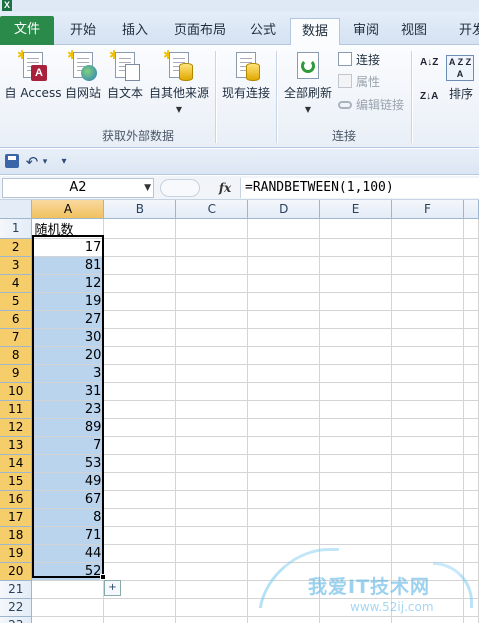  What do you see at coordinates (180, 188) in the screenshot?
I see `formula-bar-expand-handle` at bounding box center [180, 188].